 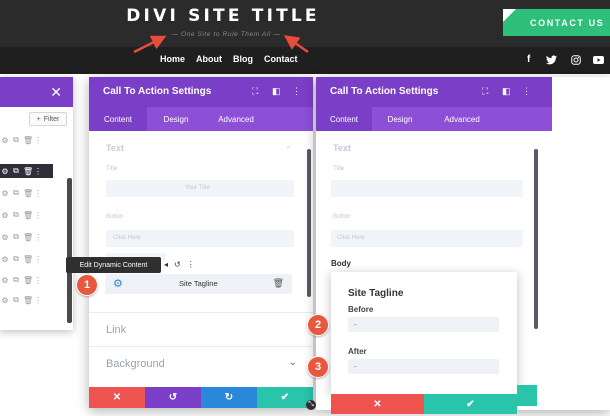 I want to click on filter-button: + Filter, so click(x=48, y=119).